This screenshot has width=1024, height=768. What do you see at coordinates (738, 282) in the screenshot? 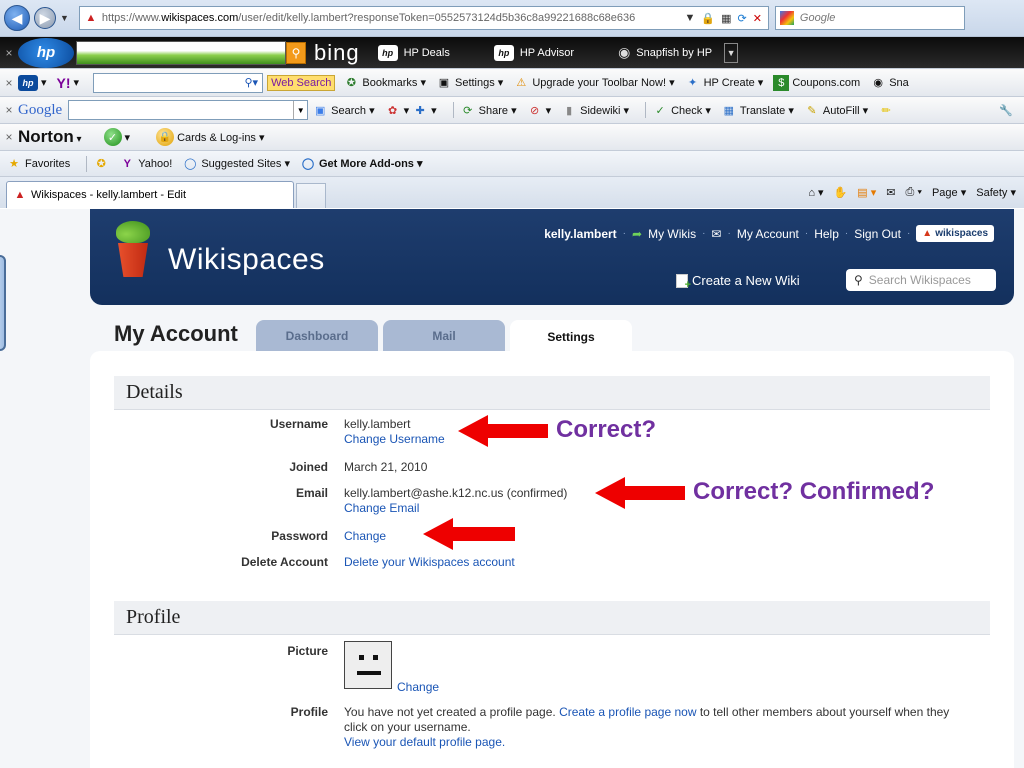
I see `create-wiki-link: Create a New Wiki` at bounding box center [738, 282].